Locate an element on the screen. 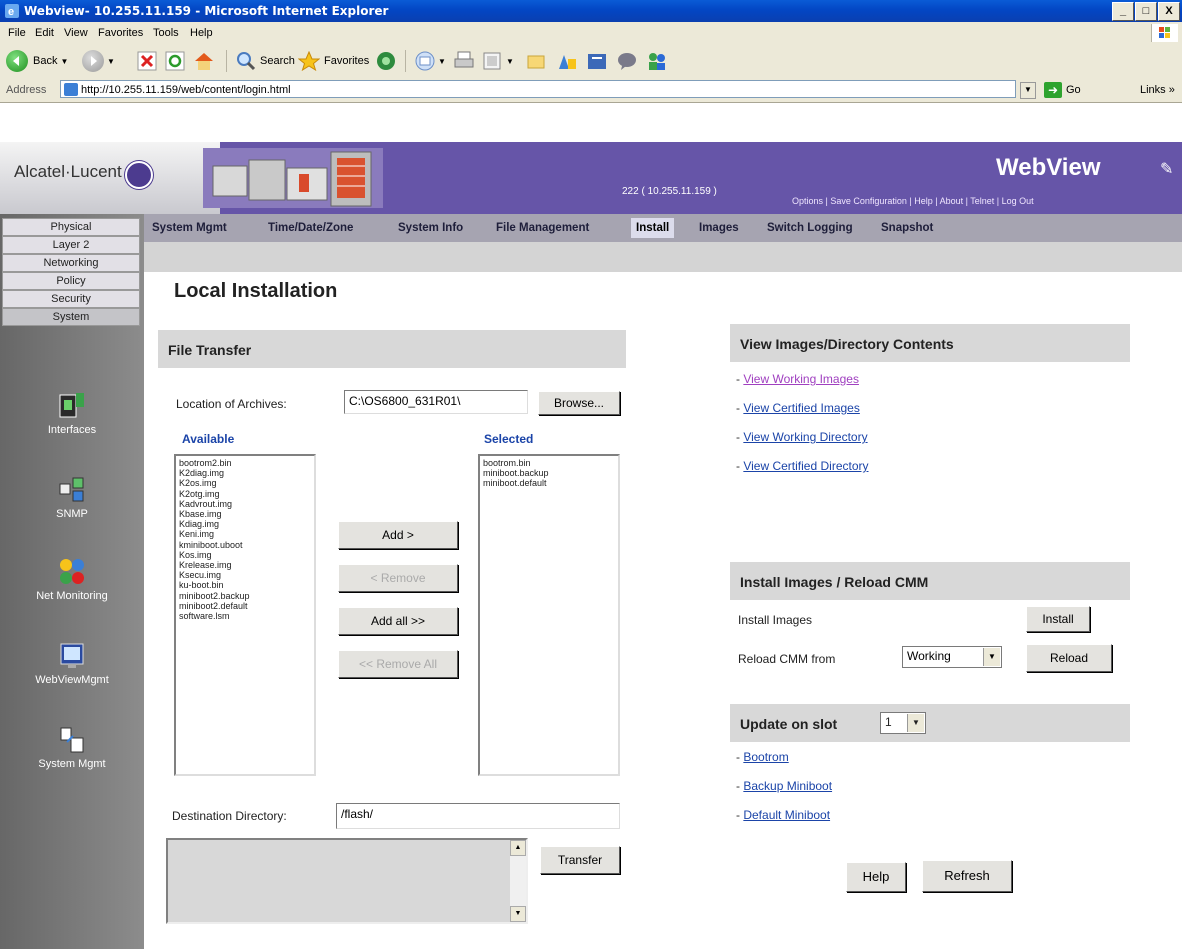  subnav-switch-logging: Switch Logging is located at coordinates (810, 228).